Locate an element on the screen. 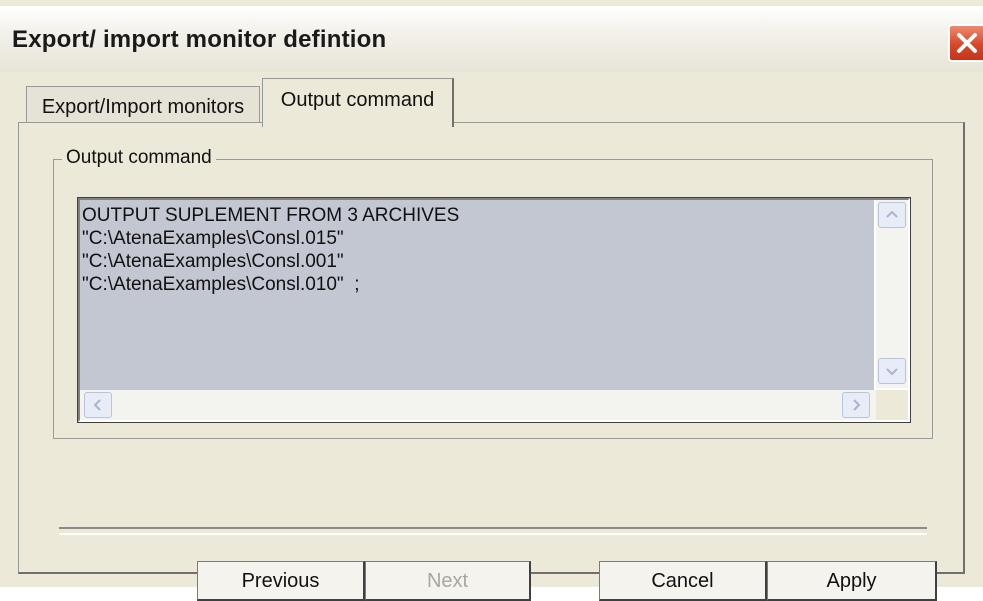  cancel-button: Cancel is located at coordinates (683, 581).